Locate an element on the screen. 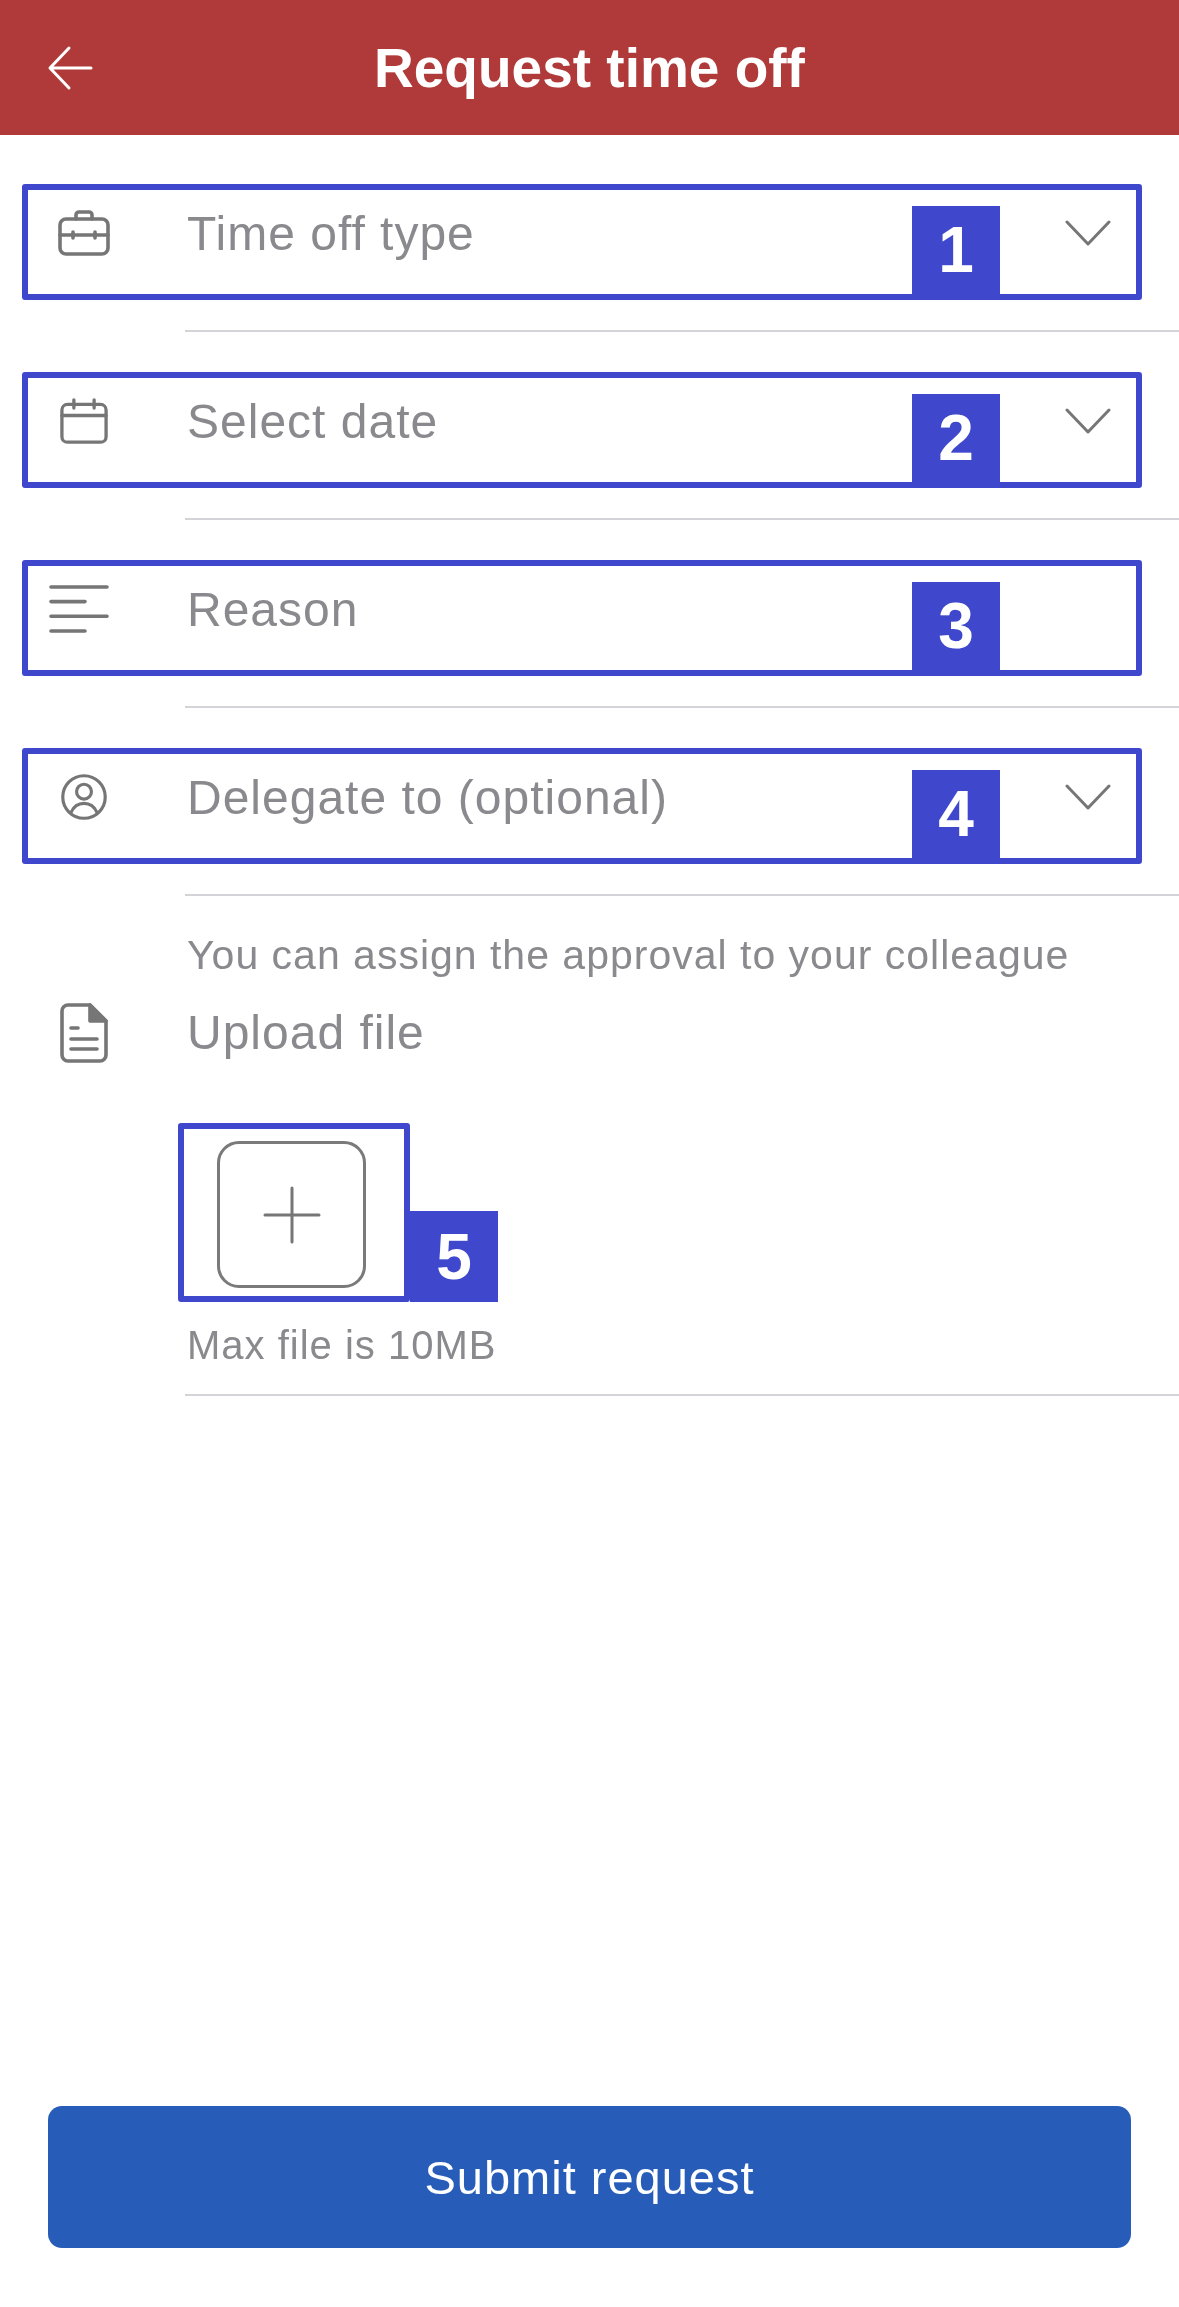 This screenshot has height=2307, width=1179. upload-file-label: Upload file is located at coordinates (306, 1033).